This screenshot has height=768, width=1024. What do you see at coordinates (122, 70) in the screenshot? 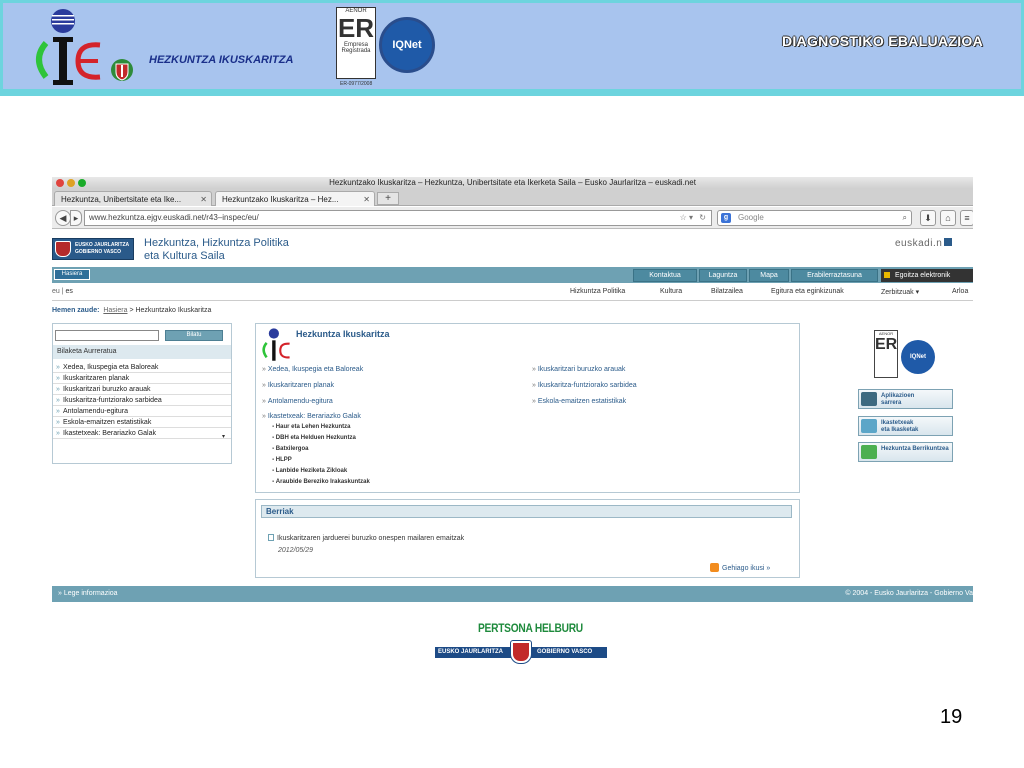
I see `basque-shield-icon` at bounding box center [122, 70].